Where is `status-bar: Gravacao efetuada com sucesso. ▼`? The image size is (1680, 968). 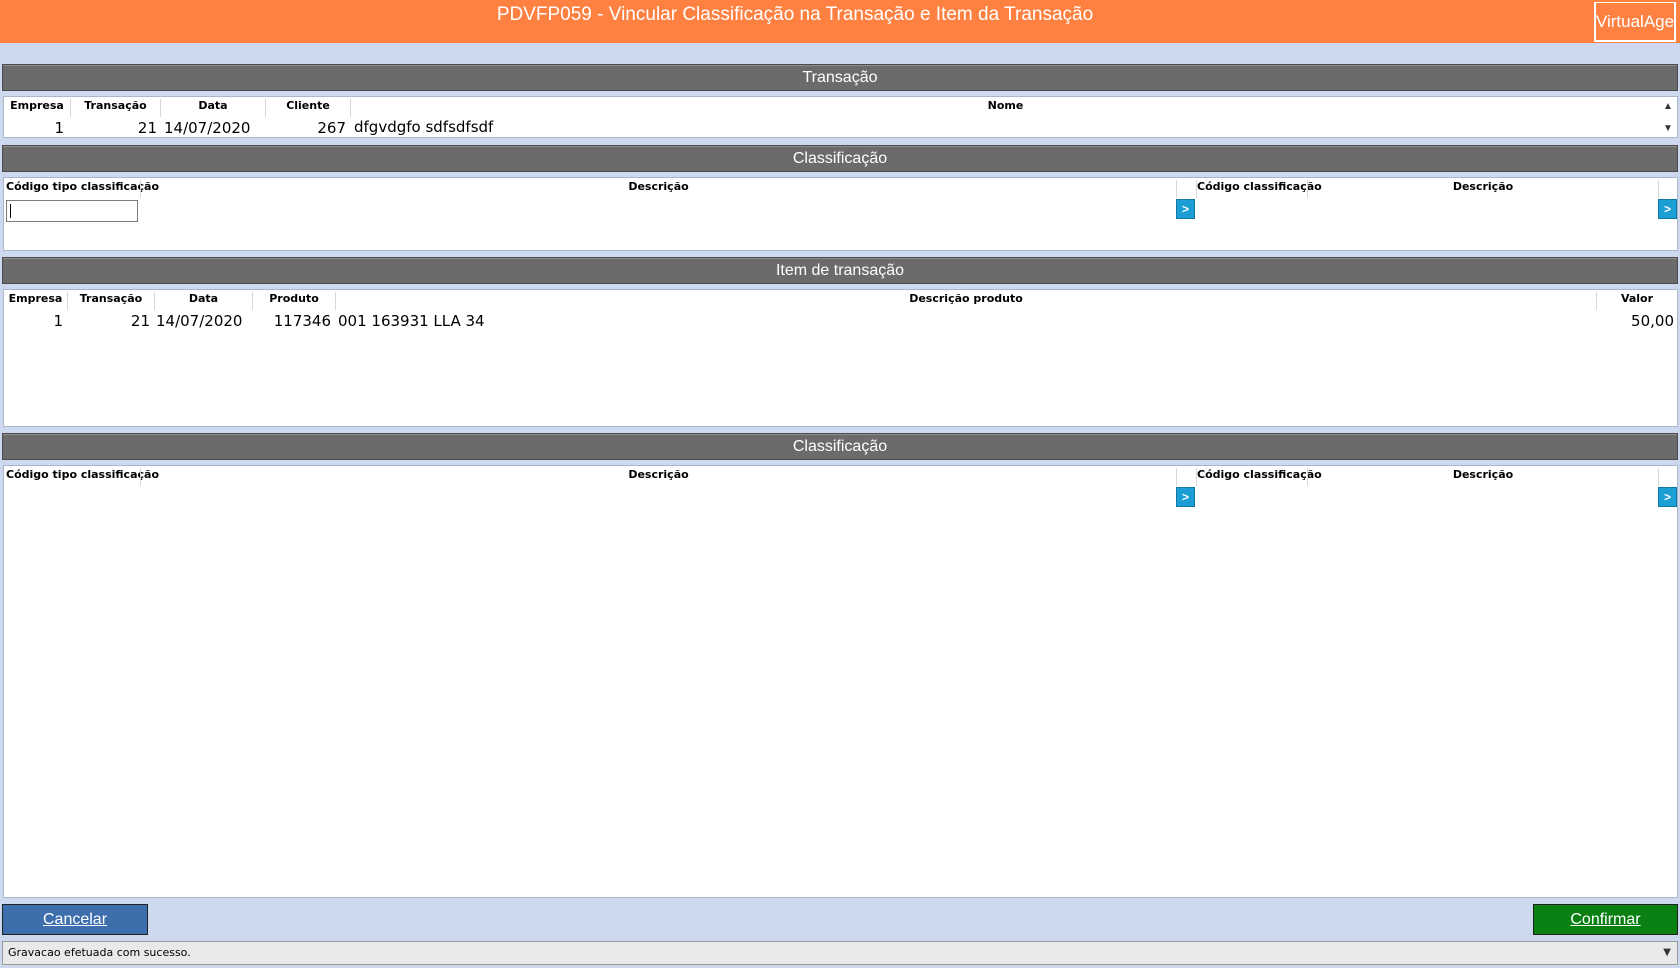
status-bar: Gravacao efetuada com sucesso. ▼ is located at coordinates (840, 953).